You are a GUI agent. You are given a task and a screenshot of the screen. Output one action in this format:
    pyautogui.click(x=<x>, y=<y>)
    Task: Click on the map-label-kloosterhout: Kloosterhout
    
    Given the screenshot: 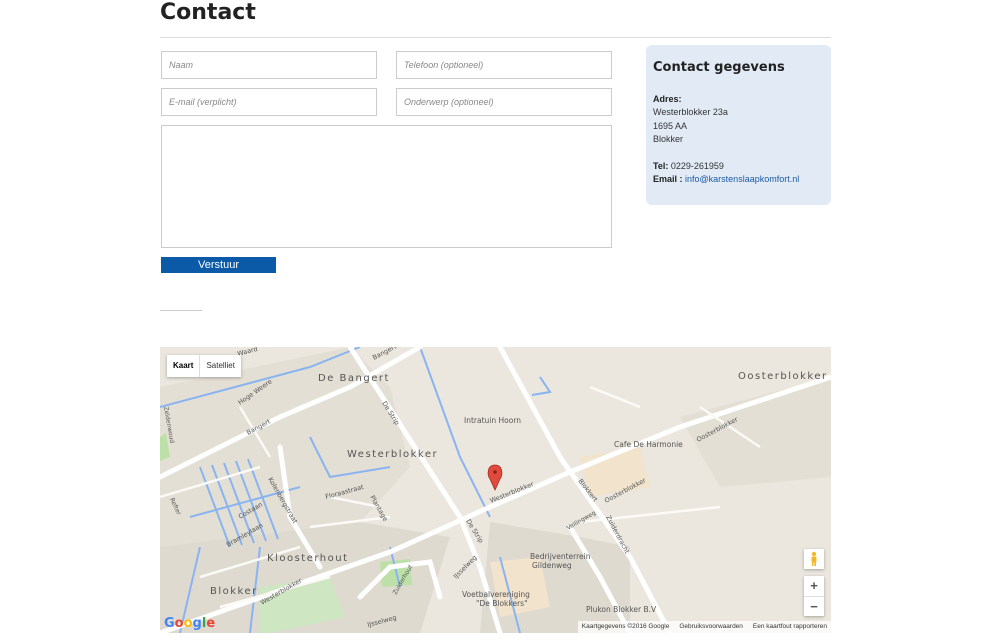 What is the action you would take?
    pyautogui.click(x=308, y=558)
    